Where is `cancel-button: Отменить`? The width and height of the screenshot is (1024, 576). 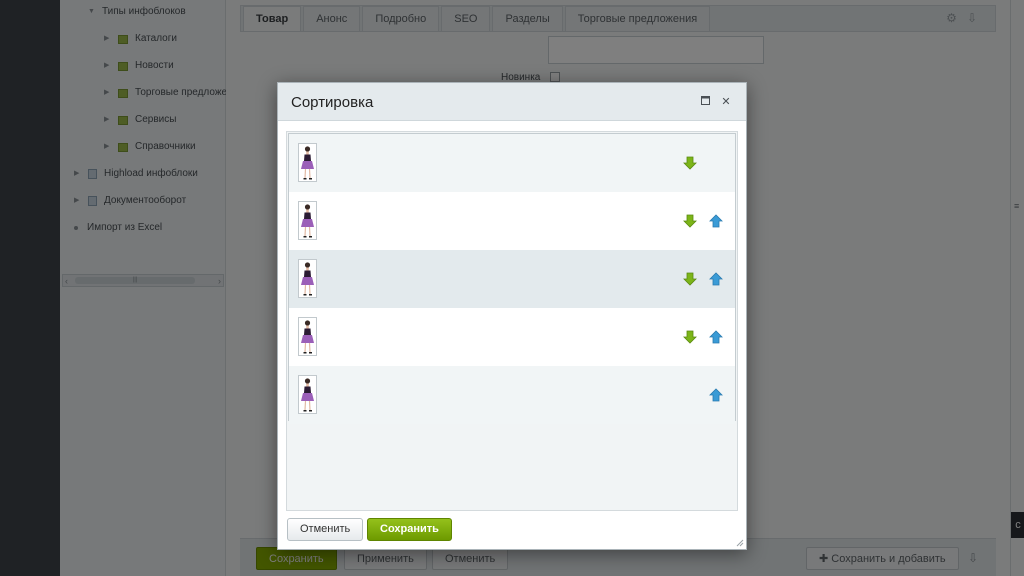
cancel-button: Отменить is located at coordinates (325, 529).